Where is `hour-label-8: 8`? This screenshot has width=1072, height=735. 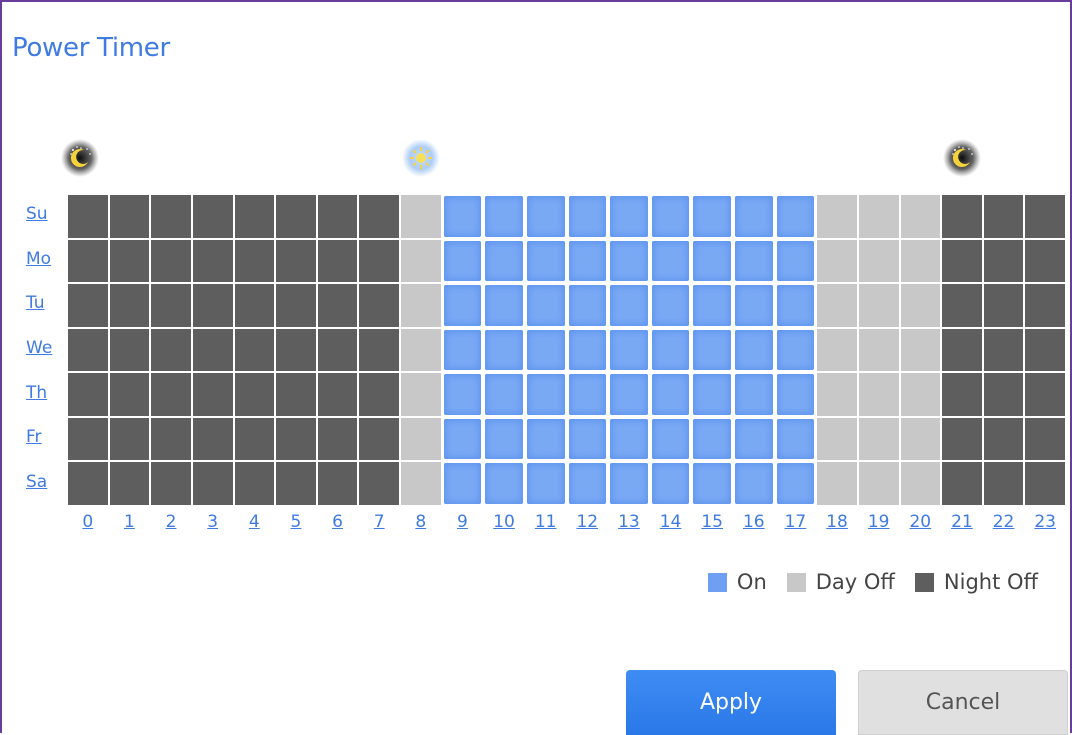
hour-label-8: 8 is located at coordinates (421, 522).